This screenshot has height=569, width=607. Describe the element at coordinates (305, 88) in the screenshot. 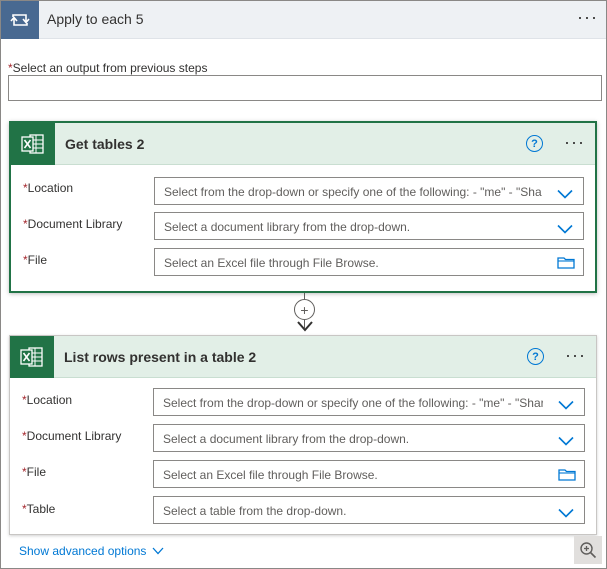

I see `prev-steps-input` at that location.